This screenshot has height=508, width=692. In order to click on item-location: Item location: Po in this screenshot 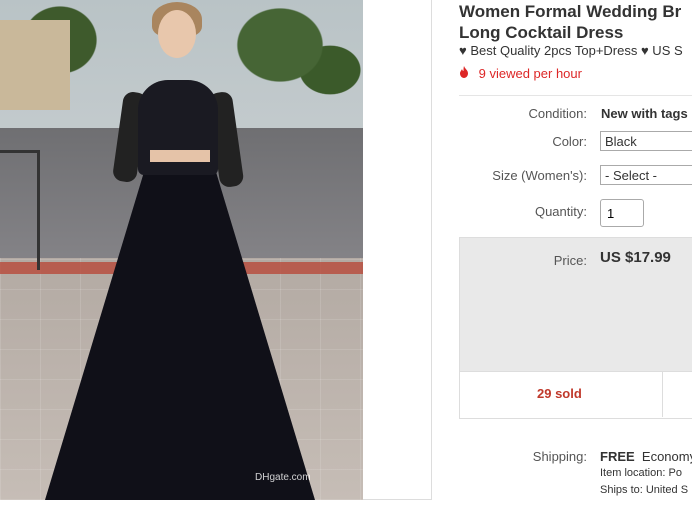, I will do `click(641, 473)`.